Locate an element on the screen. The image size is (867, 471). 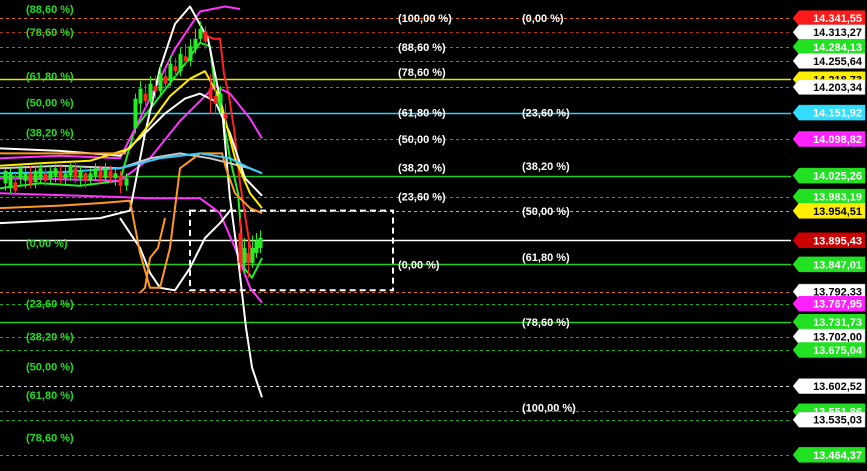
price-tag: 14.313,27 is located at coordinates (829, 32).